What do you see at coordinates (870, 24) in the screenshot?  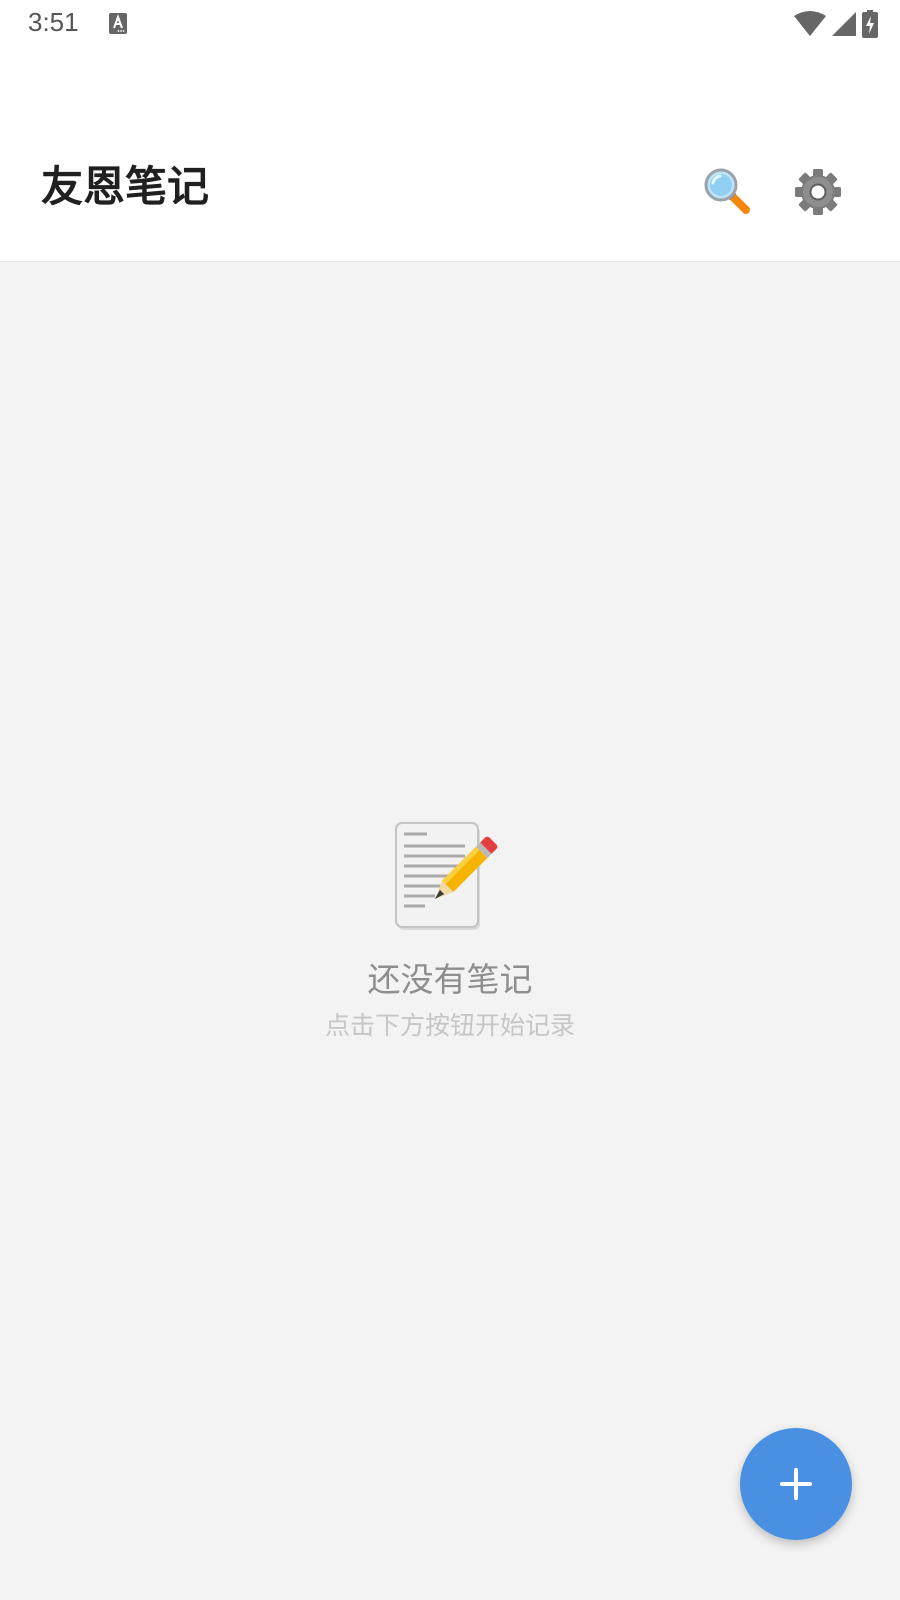 I see `battery-charging-icon` at bounding box center [870, 24].